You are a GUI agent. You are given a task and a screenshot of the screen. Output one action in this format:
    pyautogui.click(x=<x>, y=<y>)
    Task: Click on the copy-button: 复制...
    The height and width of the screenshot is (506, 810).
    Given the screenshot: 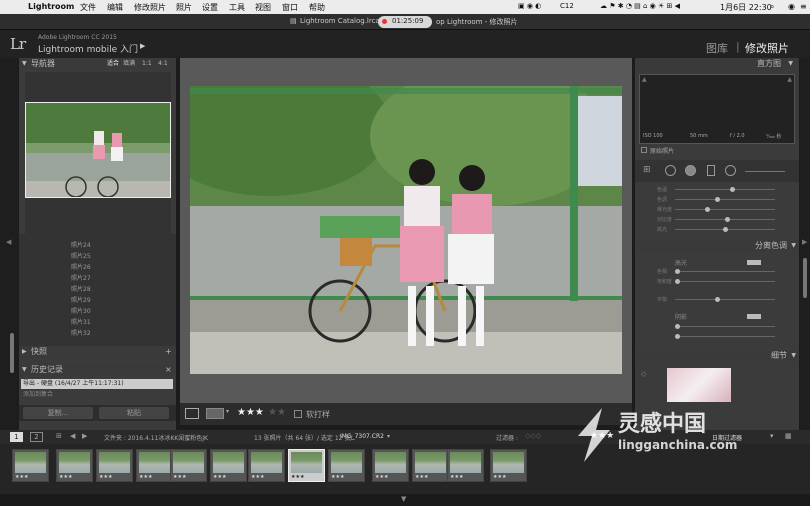 What is the action you would take?
    pyautogui.click(x=58, y=413)
    